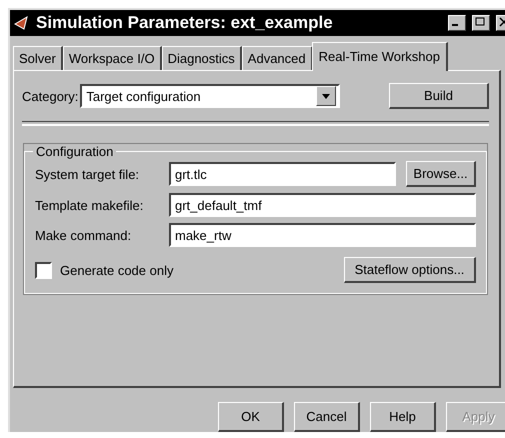 The height and width of the screenshot is (438, 505). Describe the element at coordinates (117, 270) in the screenshot. I see `checkbox-label: Generate code only` at that location.